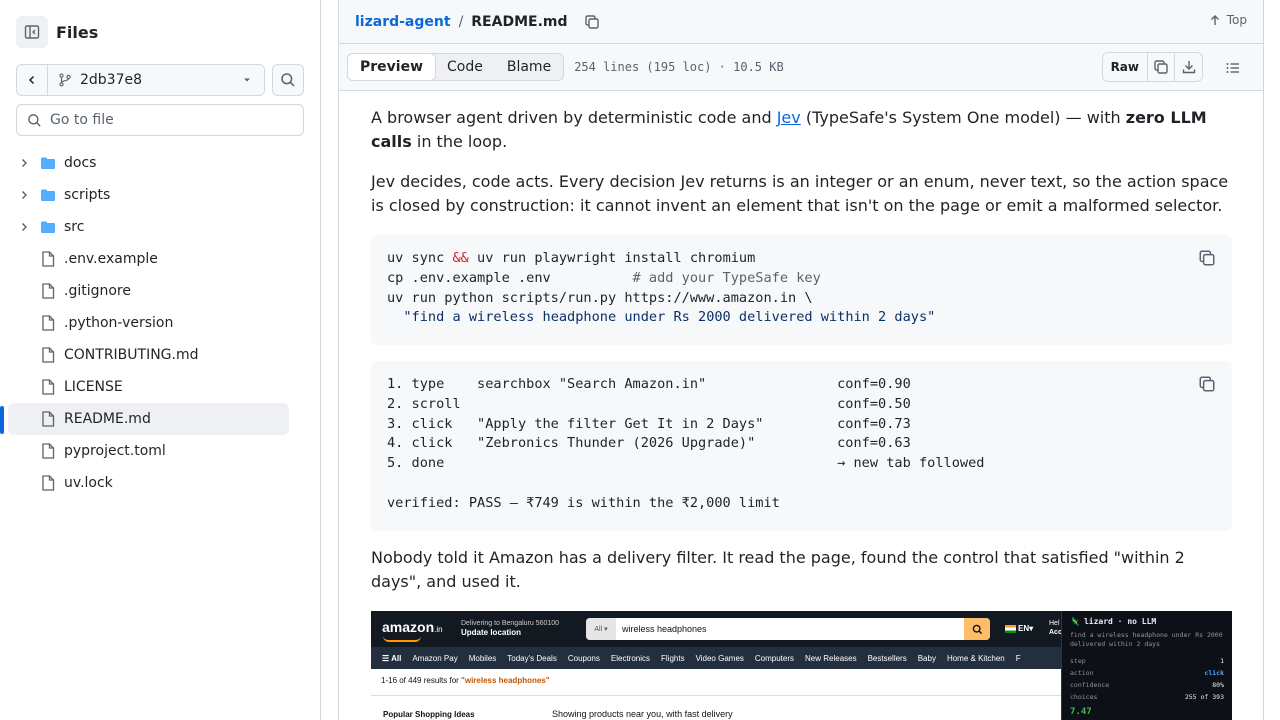  What do you see at coordinates (153, 163) in the screenshot?
I see `tree-folder-0: docs` at bounding box center [153, 163].